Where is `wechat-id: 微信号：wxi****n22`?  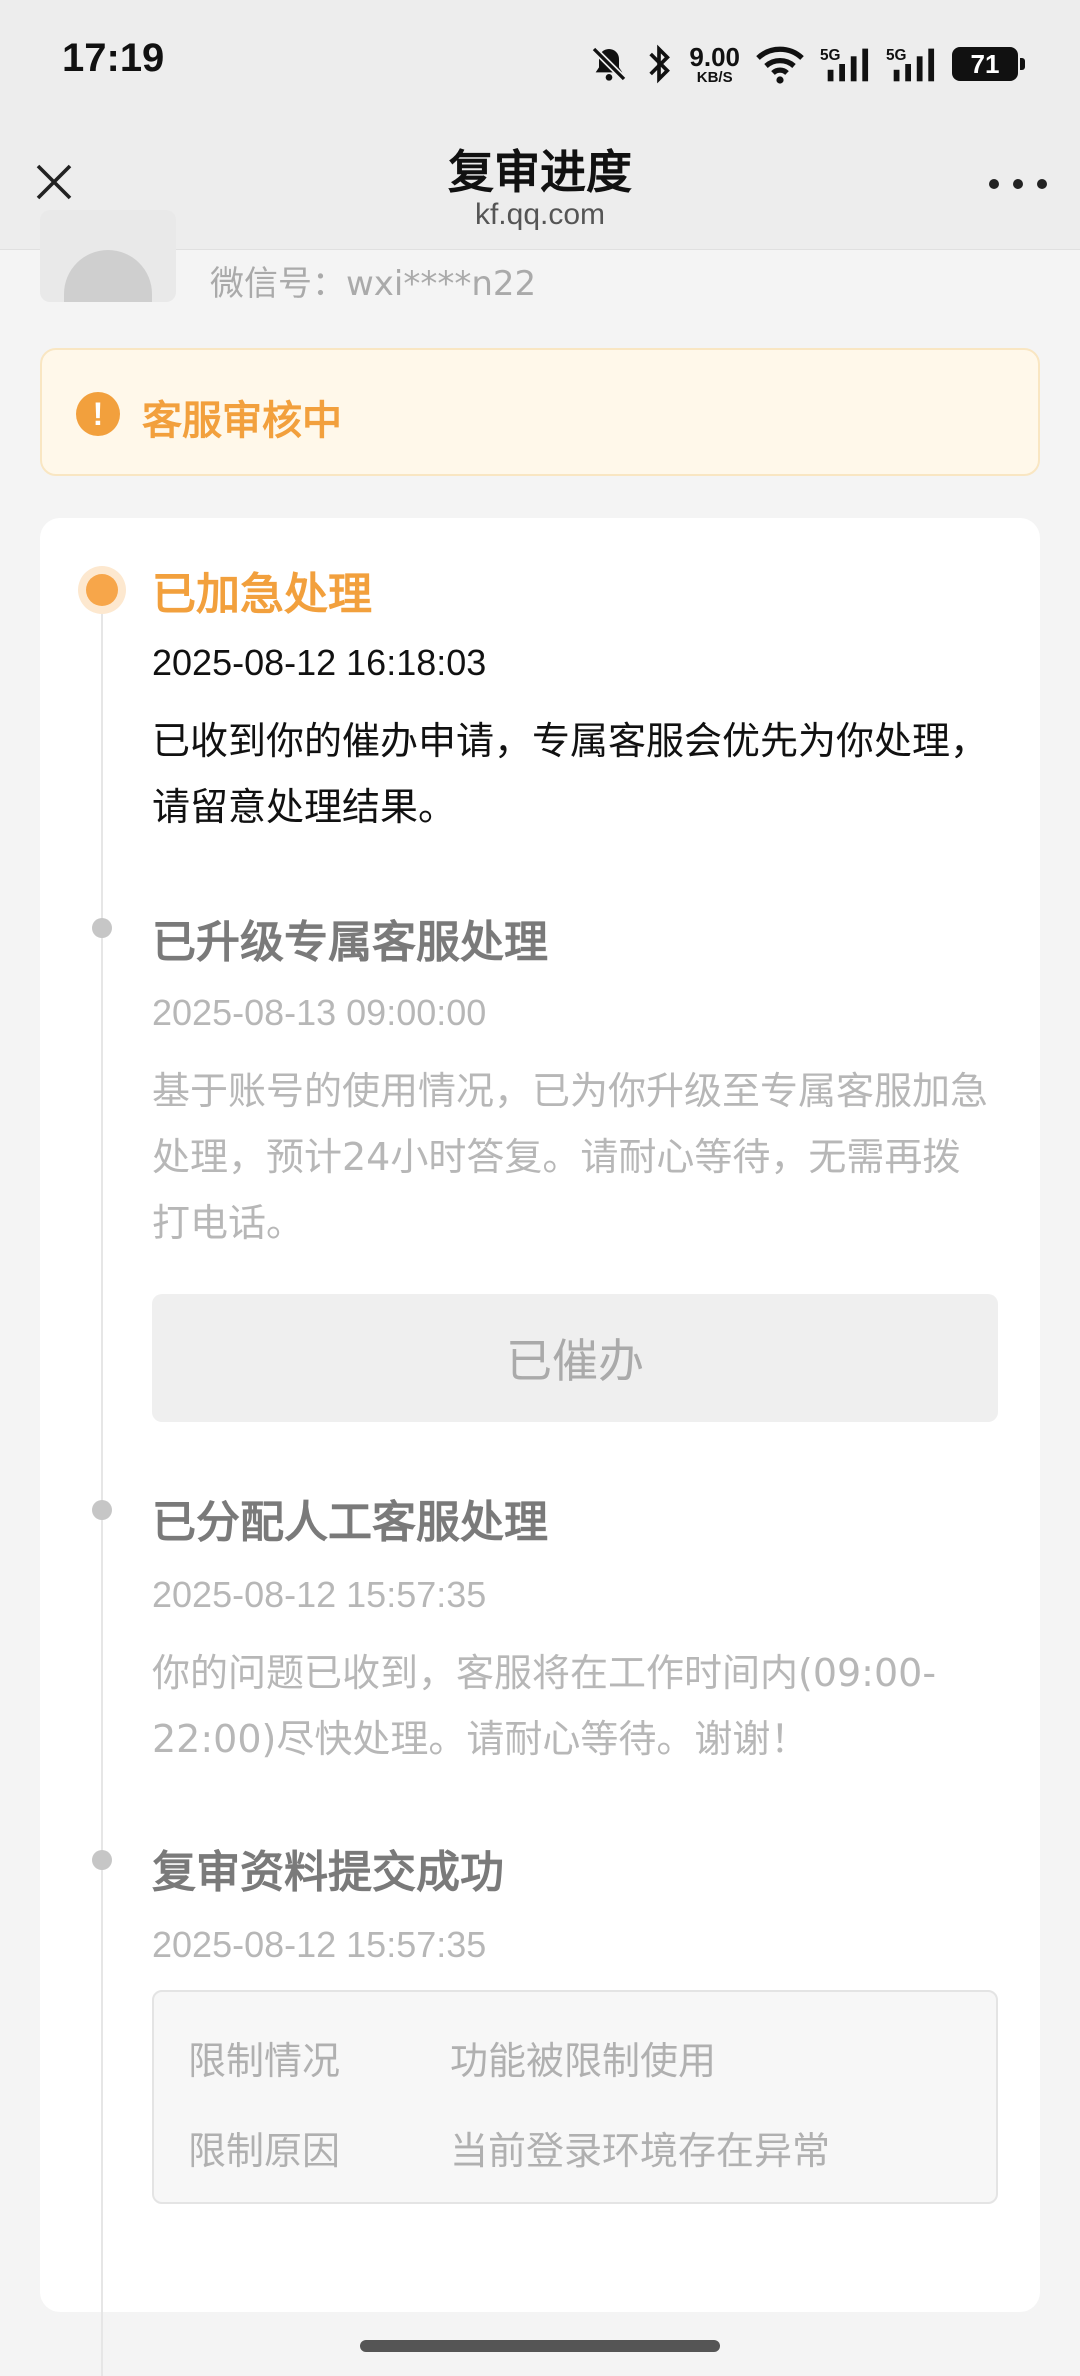
wechat-id: 微信号：wxi****n22 is located at coordinates (373, 284).